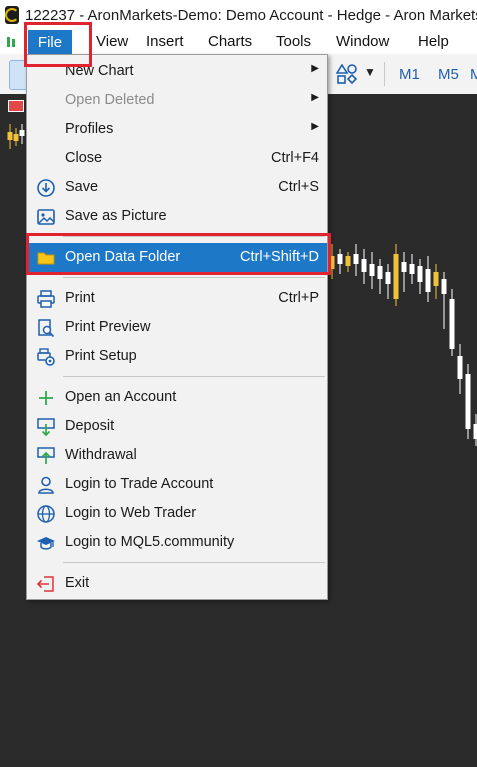  Describe the element at coordinates (46, 584) in the screenshot. I see `exit-icon` at that location.